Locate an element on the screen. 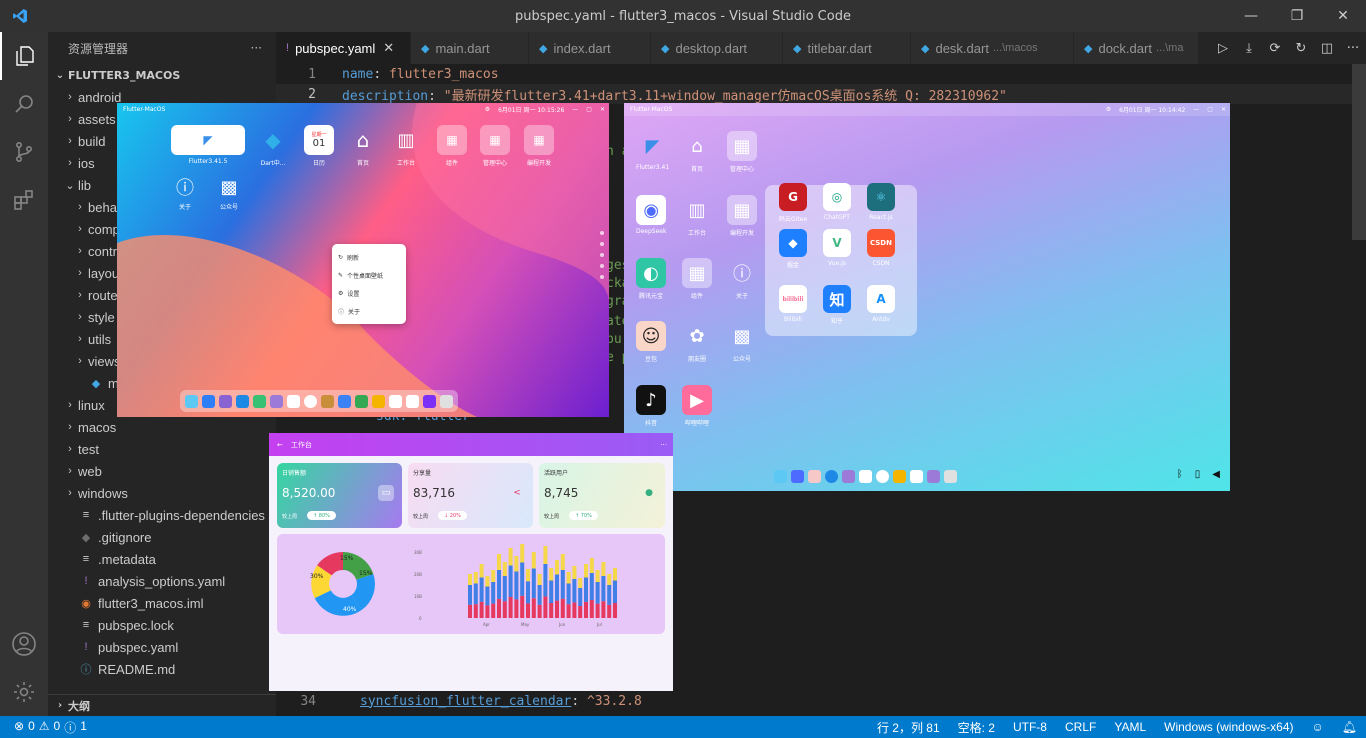  dock-chart-icon is located at coordinates (865, 476).